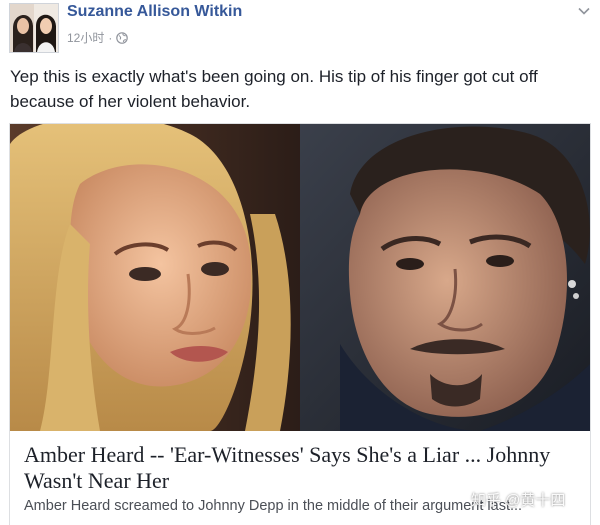  I want to click on zhihu-watermark: 知乎 @黄十四, so click(518, 500).